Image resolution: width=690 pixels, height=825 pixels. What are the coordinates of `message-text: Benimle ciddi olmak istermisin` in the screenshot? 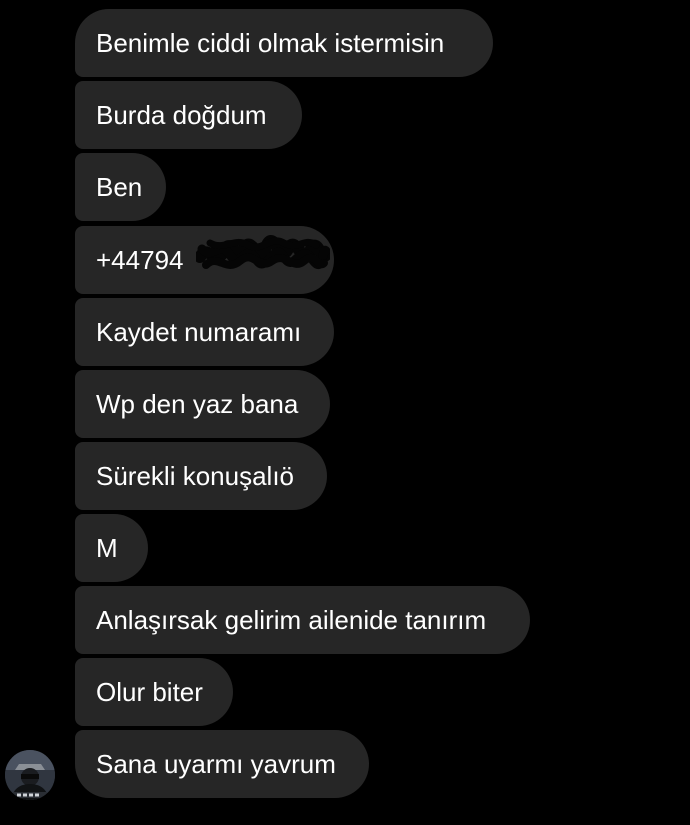 It's located at (270, 43).